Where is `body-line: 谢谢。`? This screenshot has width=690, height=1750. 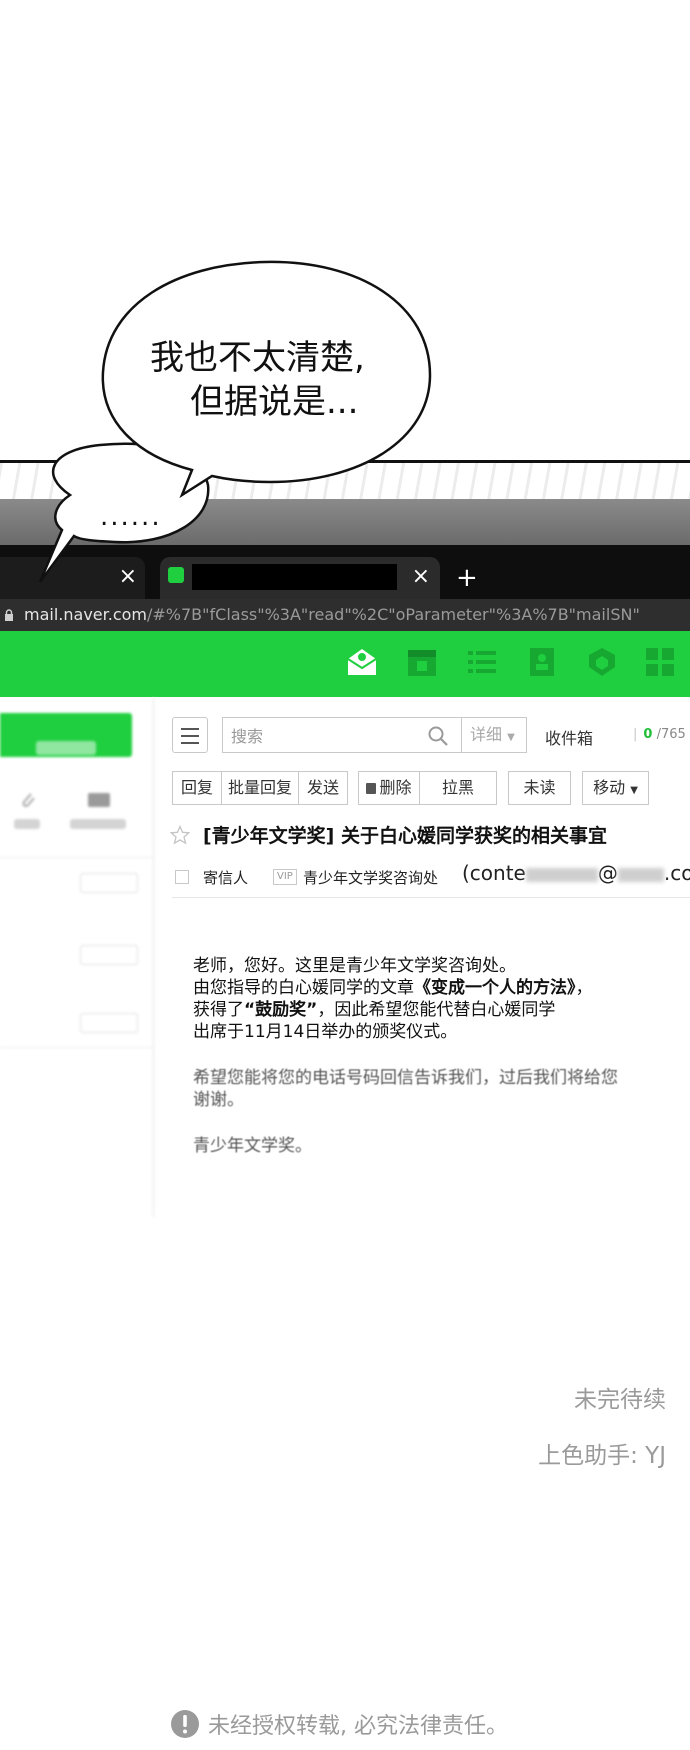 body-line: 谢谢。 is located at coordinates (218, 1100).